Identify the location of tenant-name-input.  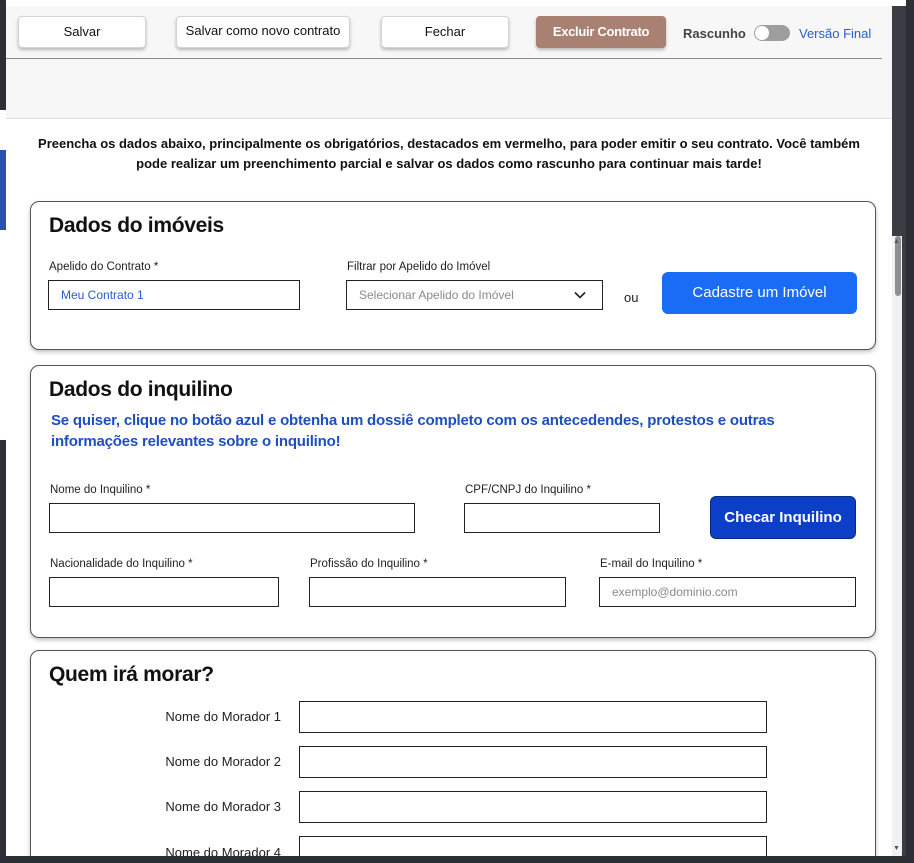
(232, 518).